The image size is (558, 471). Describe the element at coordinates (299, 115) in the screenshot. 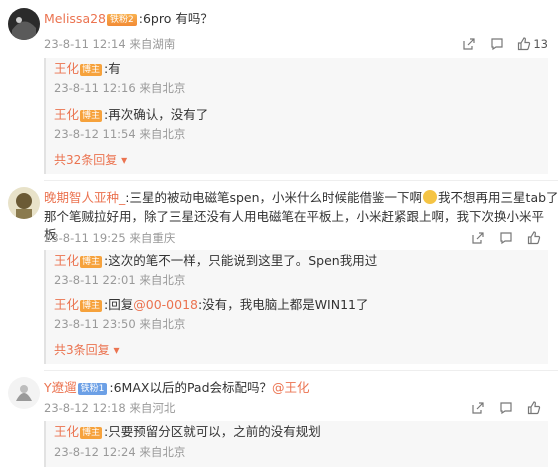

I see `reply-item: 王化 博主:再次确认，没有了` at that location.